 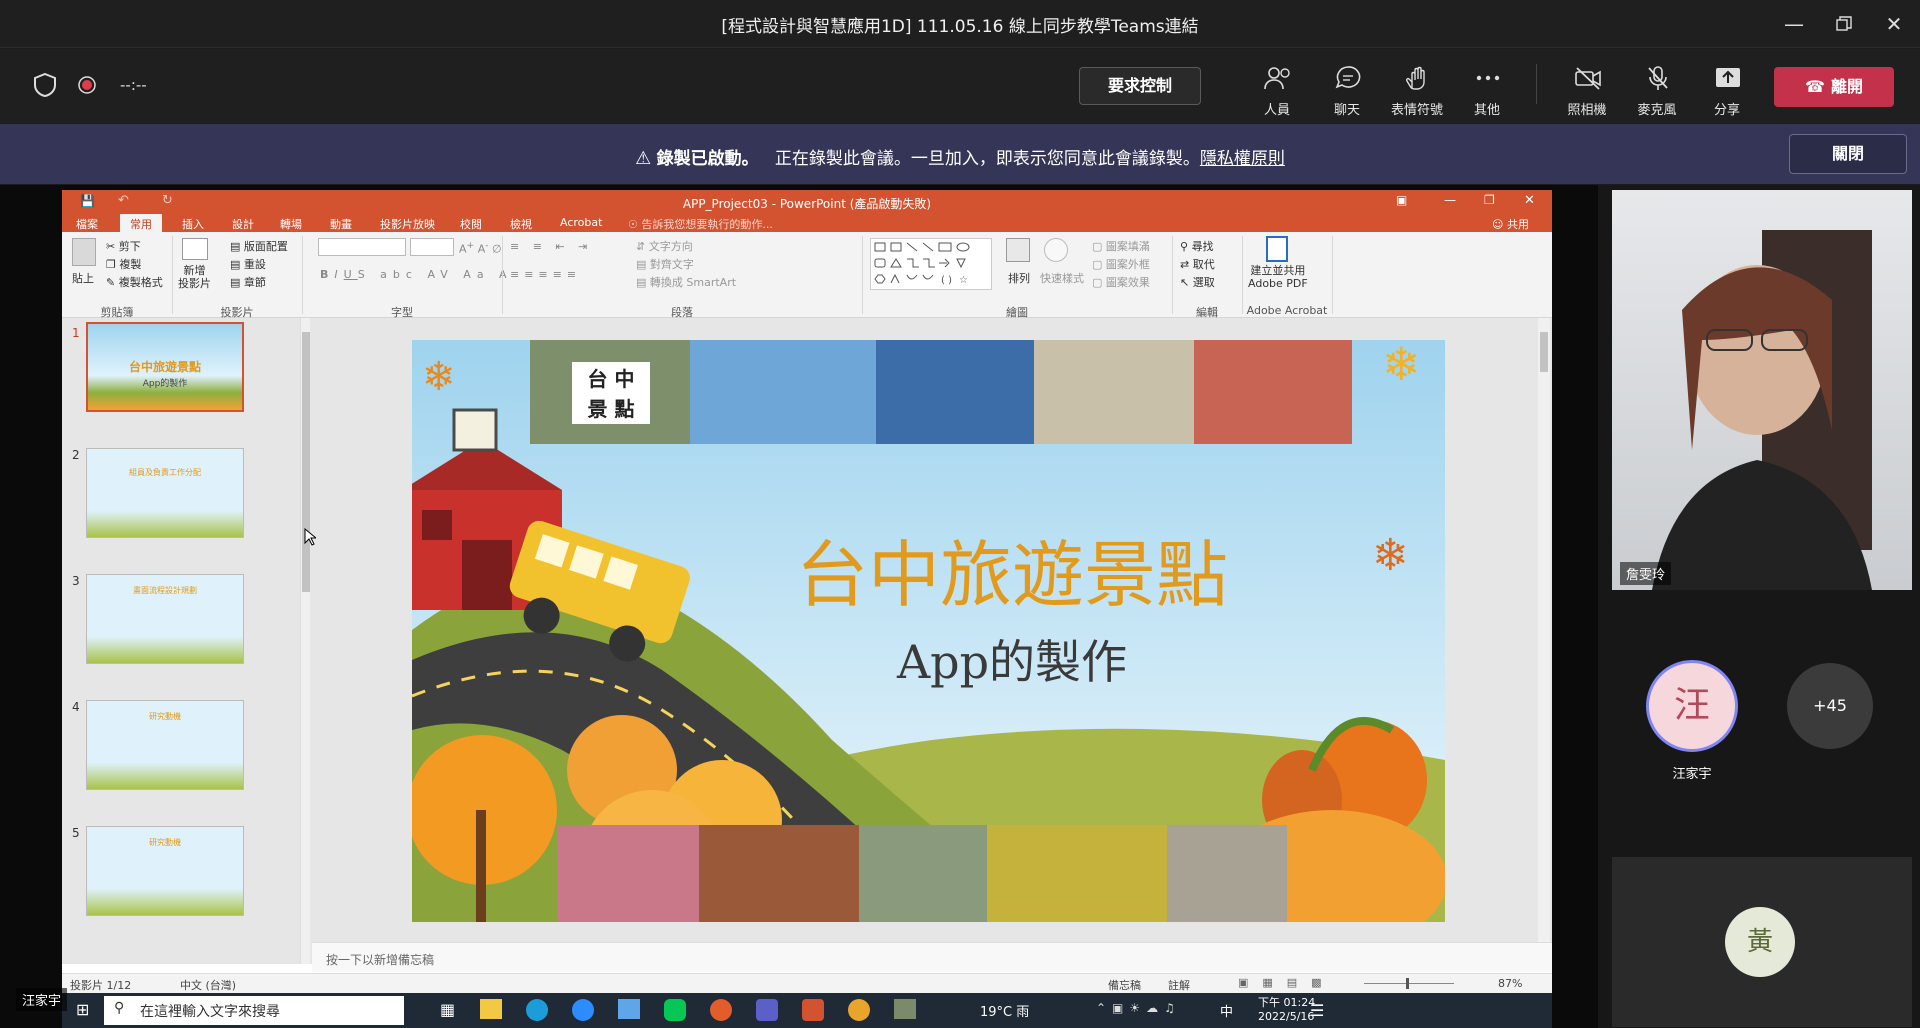 I want to click on new-slide-button: 新增 投影片, so click(x=194, y=277).